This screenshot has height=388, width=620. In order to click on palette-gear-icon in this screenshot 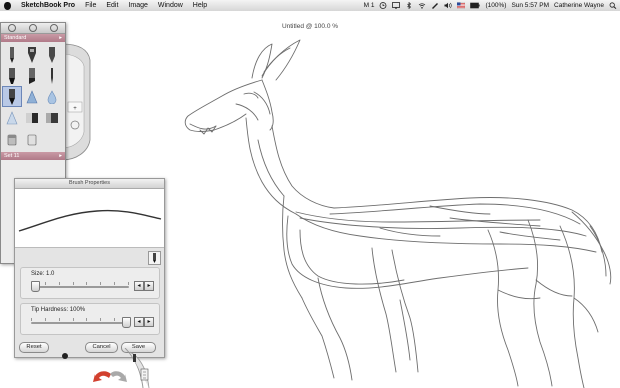, I will do `click(54, 28)`.